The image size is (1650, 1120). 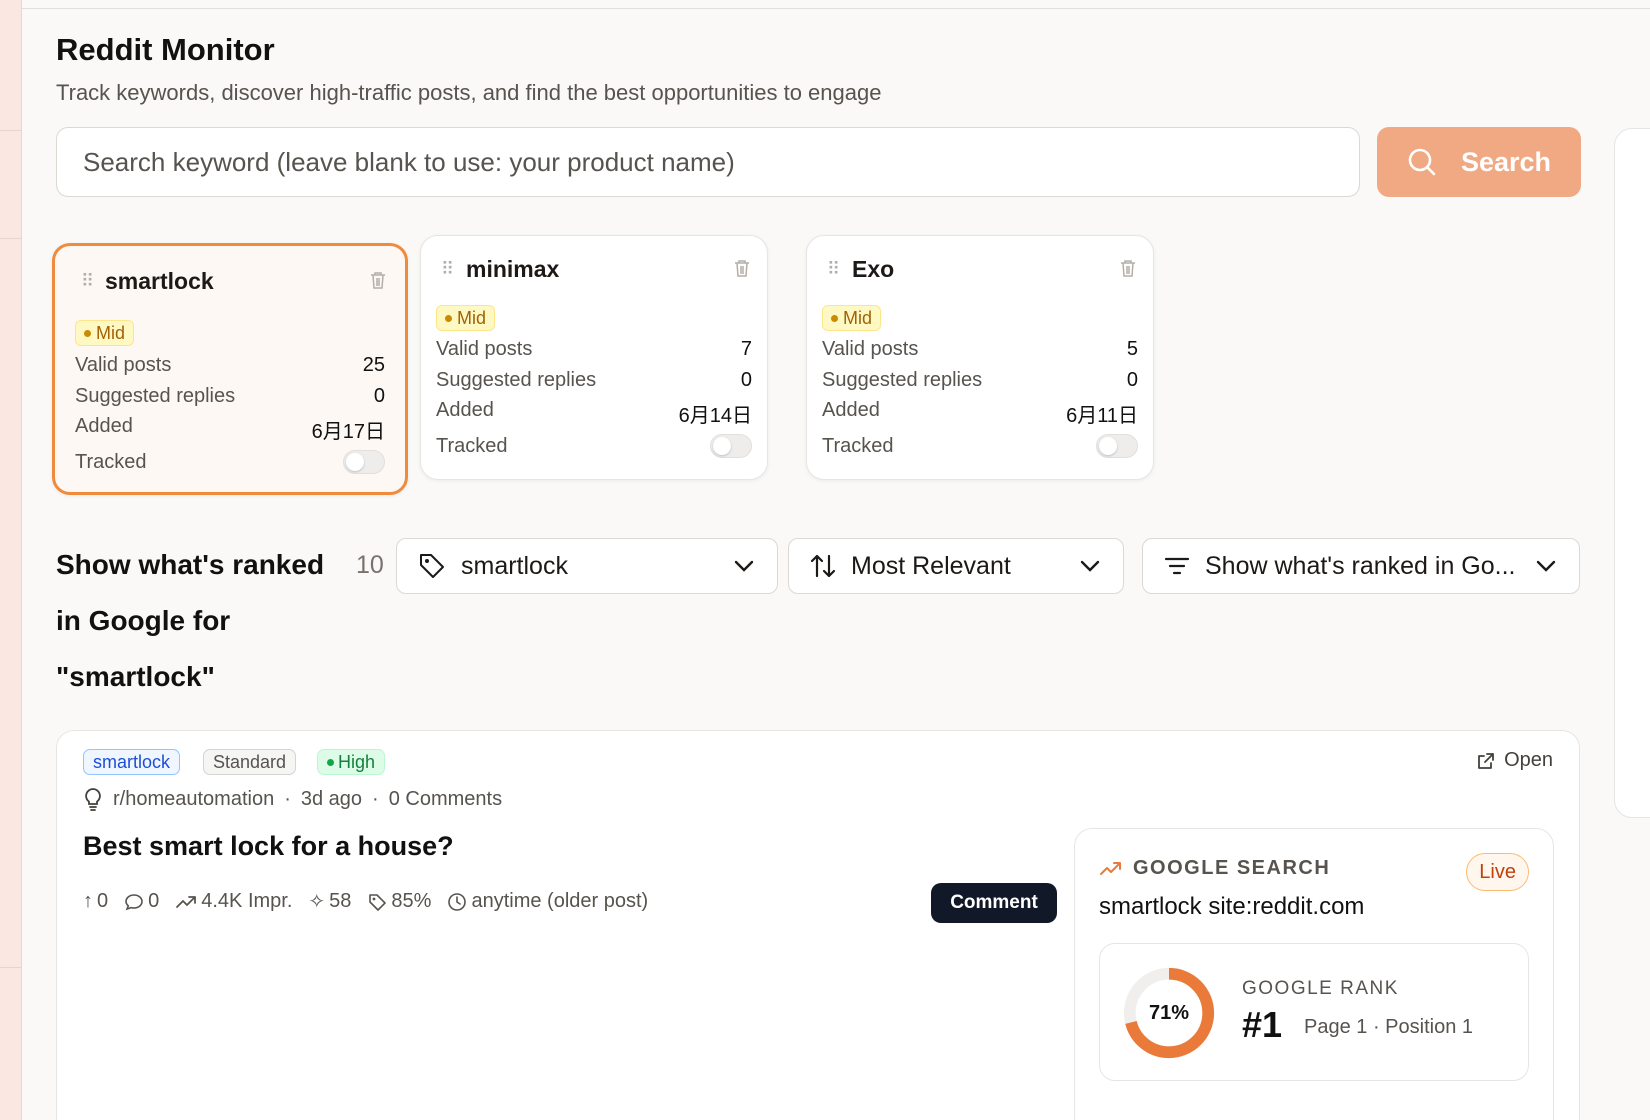 What do you see at coordinates (1132, 349) in the screenshot?
I see `valid-posts-value: 5` at bounding box center [1132, 349].